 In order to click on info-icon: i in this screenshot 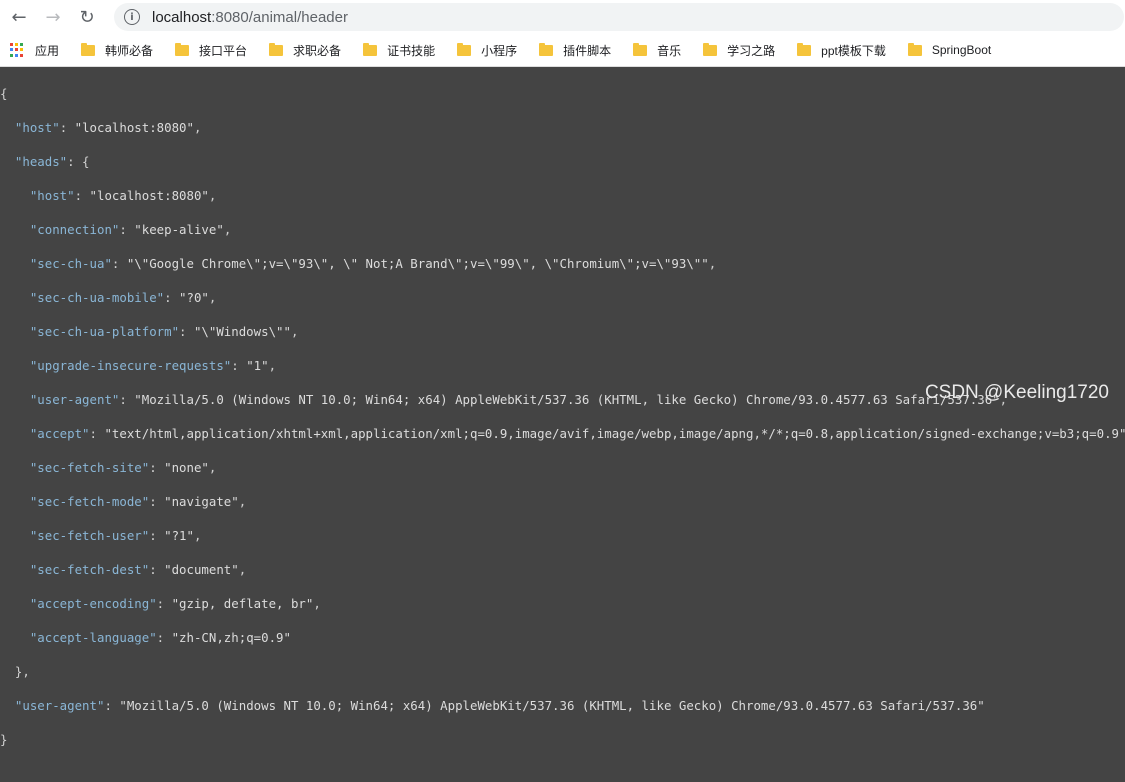, I will do `click(132, 17)`.